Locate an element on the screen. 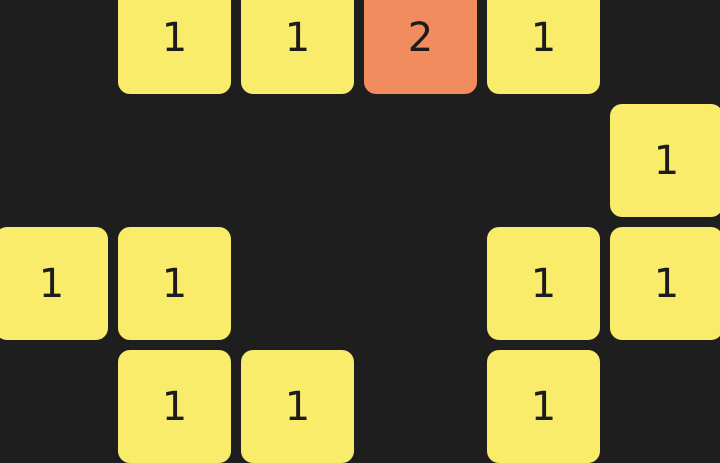  tile-2: 2 is located at coordinates (420, 47).